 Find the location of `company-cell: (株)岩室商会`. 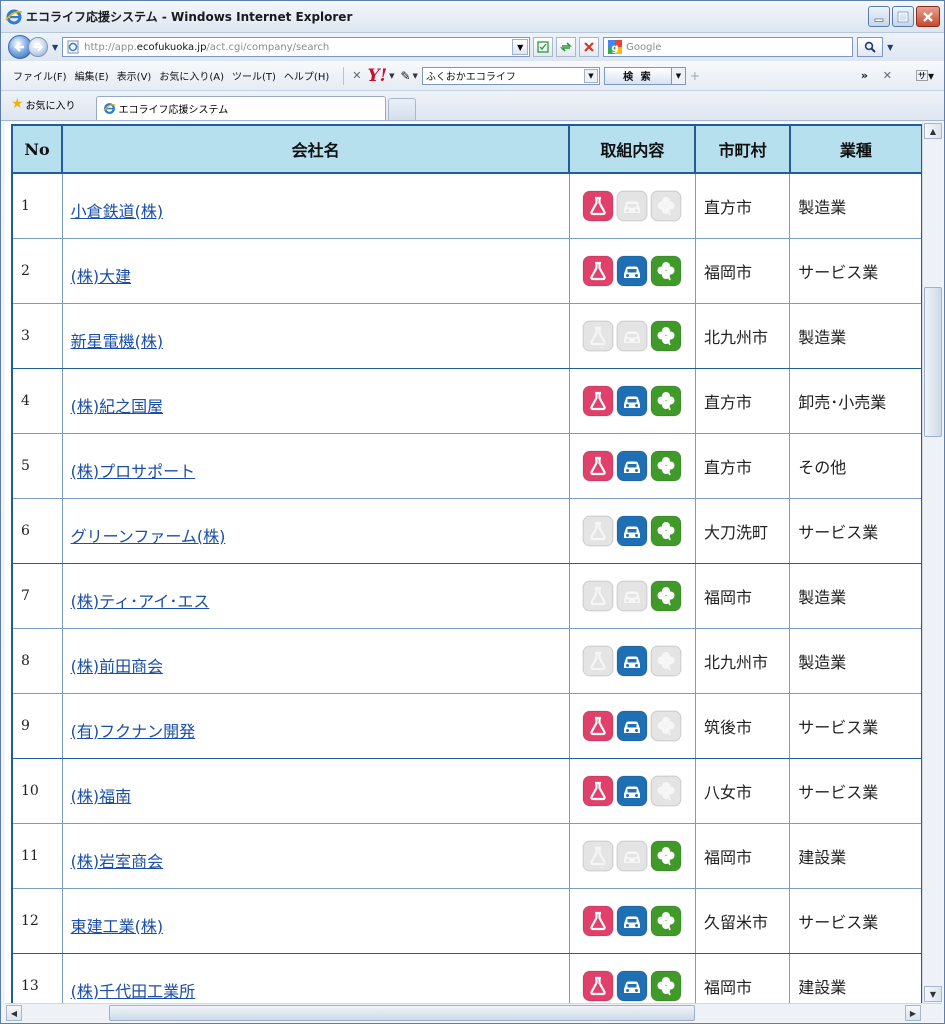

company-cell: (株)岩室商会 is located at coordinates (315, 855).